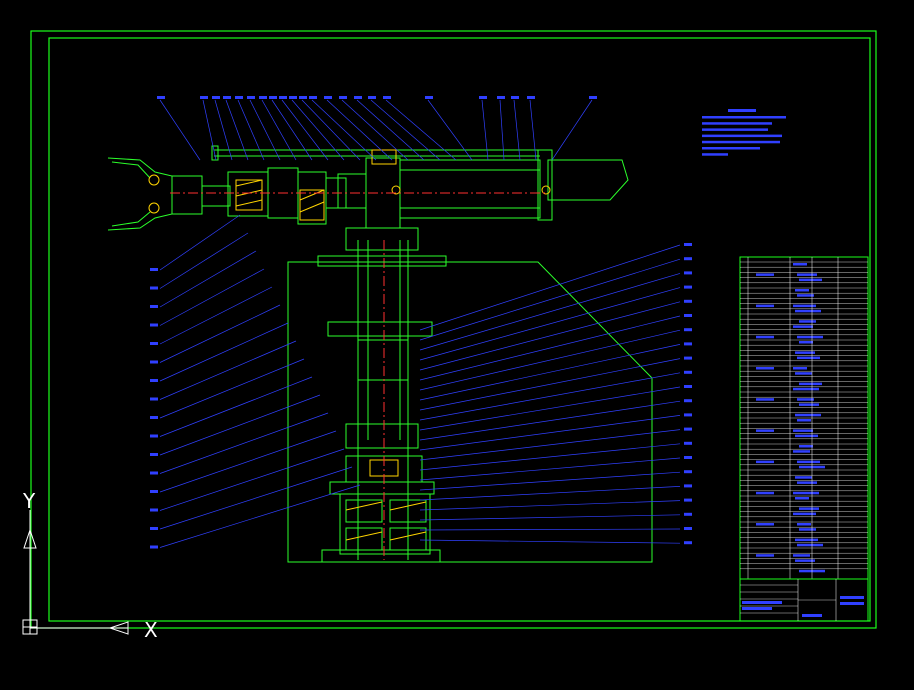 Image resolution: width=914 pixels, height=690 pixels. Describe the element at coordinates (744, 132) in the screenshot. I see `technical-notes-block` at that location.